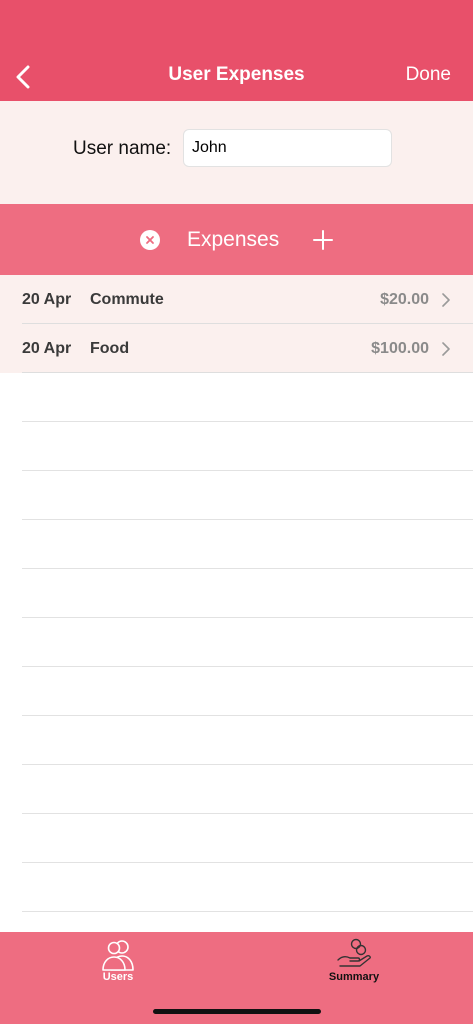 Image resolution: width=473 pixels, height=1024 pixels. Describe the element at coordinates (236, 50) in the screenshot. I see `navigation-bar: User Expenses Done` at that location.